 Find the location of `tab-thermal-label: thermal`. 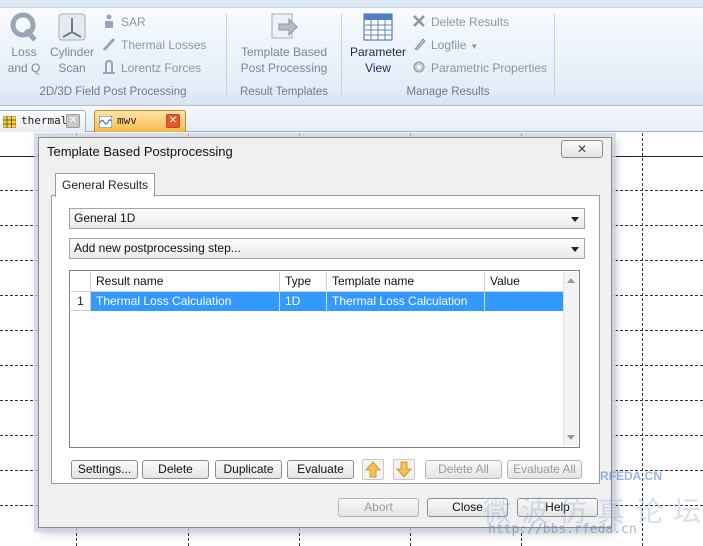

tab-thermal-label: thermal is located at coordinates (44, 120).